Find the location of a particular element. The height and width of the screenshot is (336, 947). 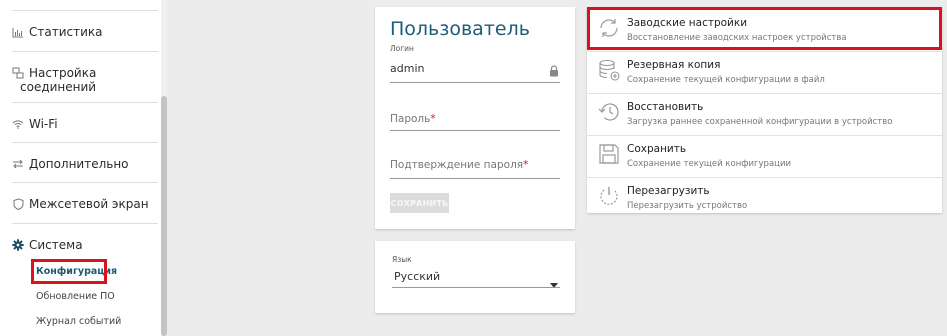

sidebar-item-label: Межсетевой экран is located at coordinates (89, 204).